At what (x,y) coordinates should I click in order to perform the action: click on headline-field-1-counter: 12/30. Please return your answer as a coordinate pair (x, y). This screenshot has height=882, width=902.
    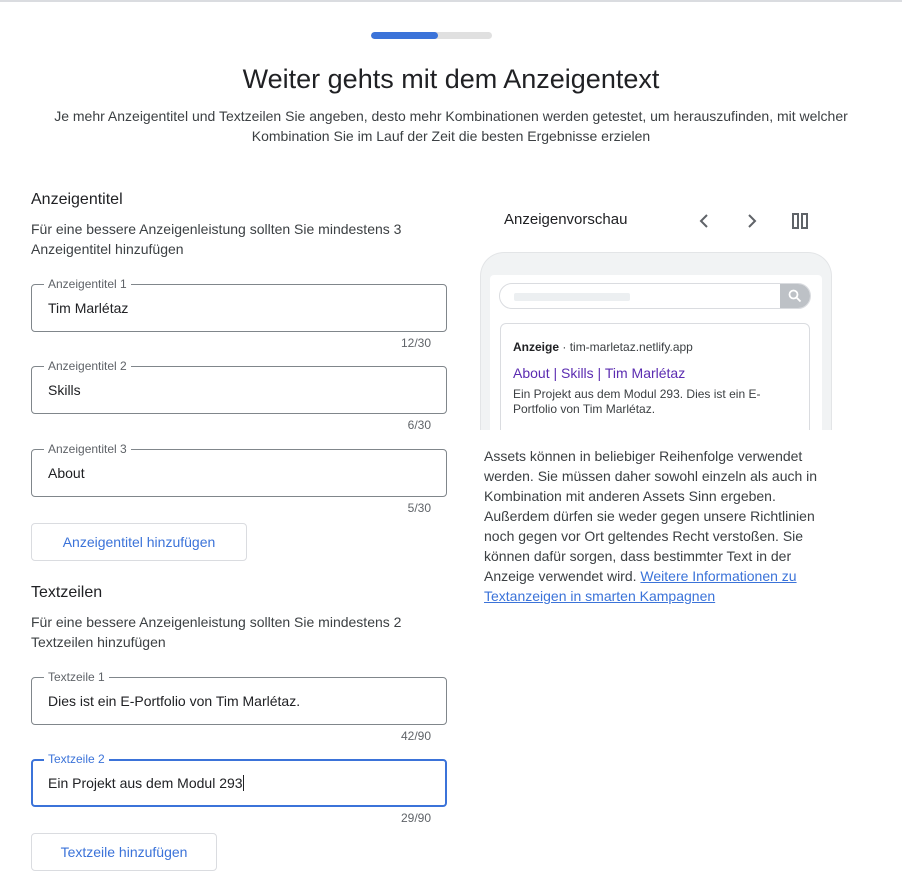
    Looking at the image, I should click on (415, 343).